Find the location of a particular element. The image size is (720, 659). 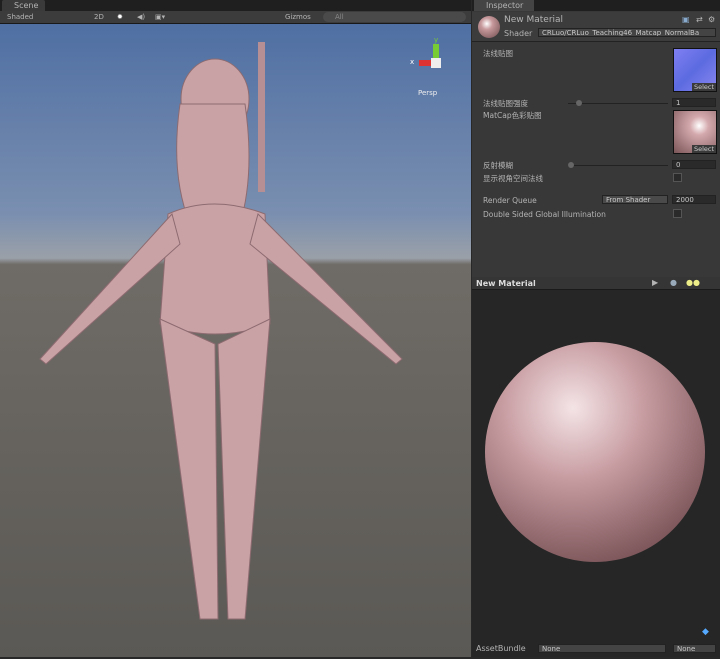

asset-bundle-dropdown: None is located at coordinates (602, 648).